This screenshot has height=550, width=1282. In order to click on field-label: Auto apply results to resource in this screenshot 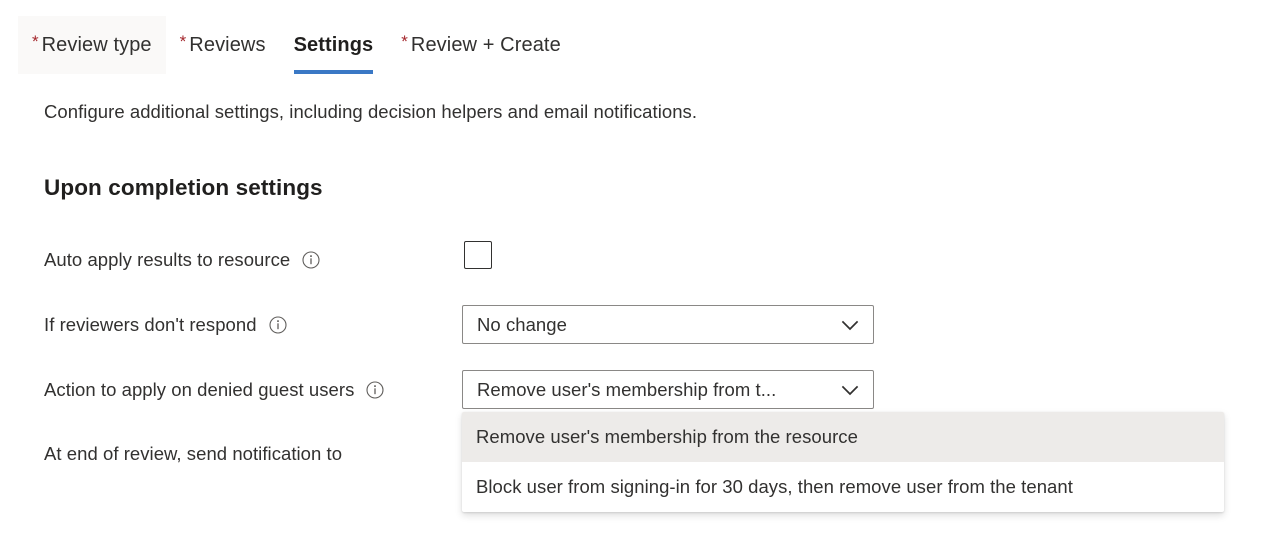, I will do `click(167, 259)`.